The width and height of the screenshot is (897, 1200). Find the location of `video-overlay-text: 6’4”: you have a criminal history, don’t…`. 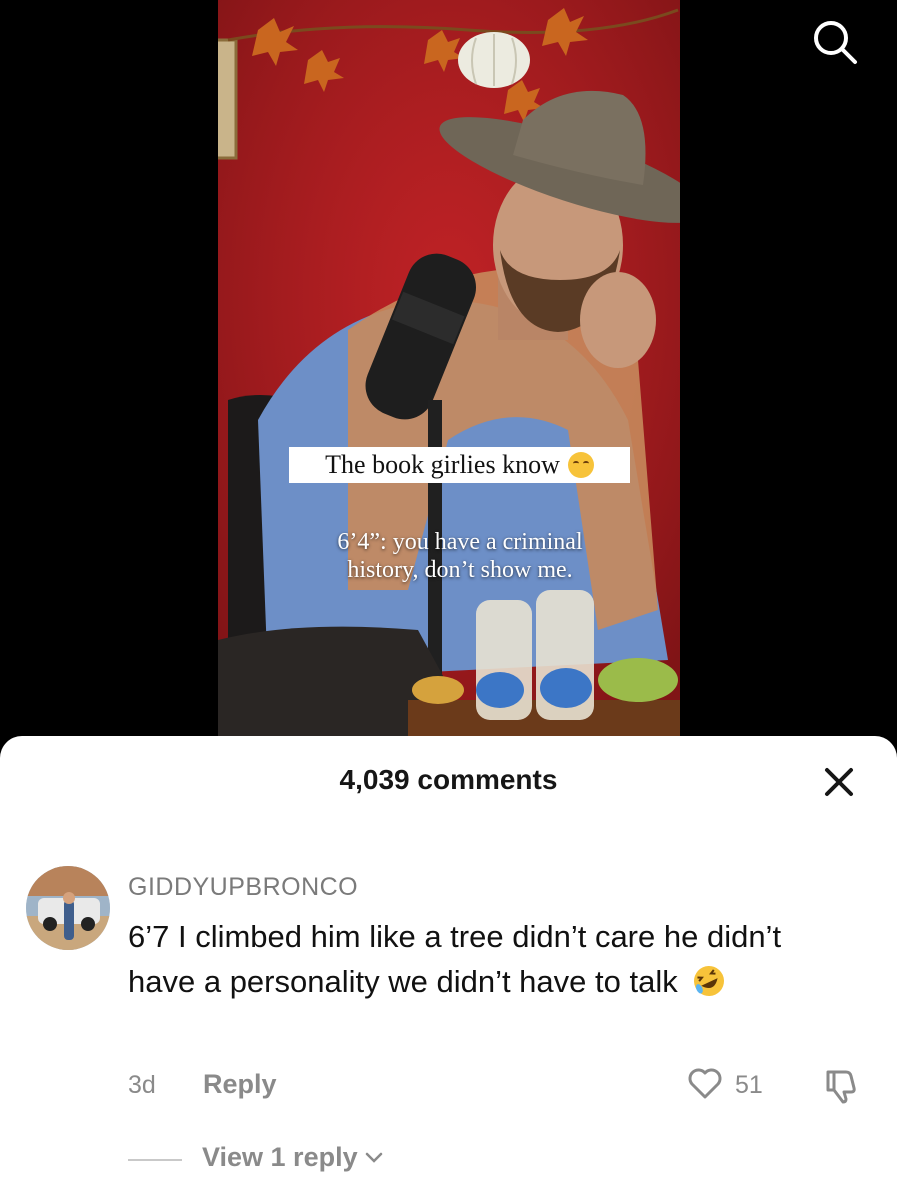

video-overlay-text: 6’4”: you have a criminal history, don’t… is located at coordinates (460, 556).